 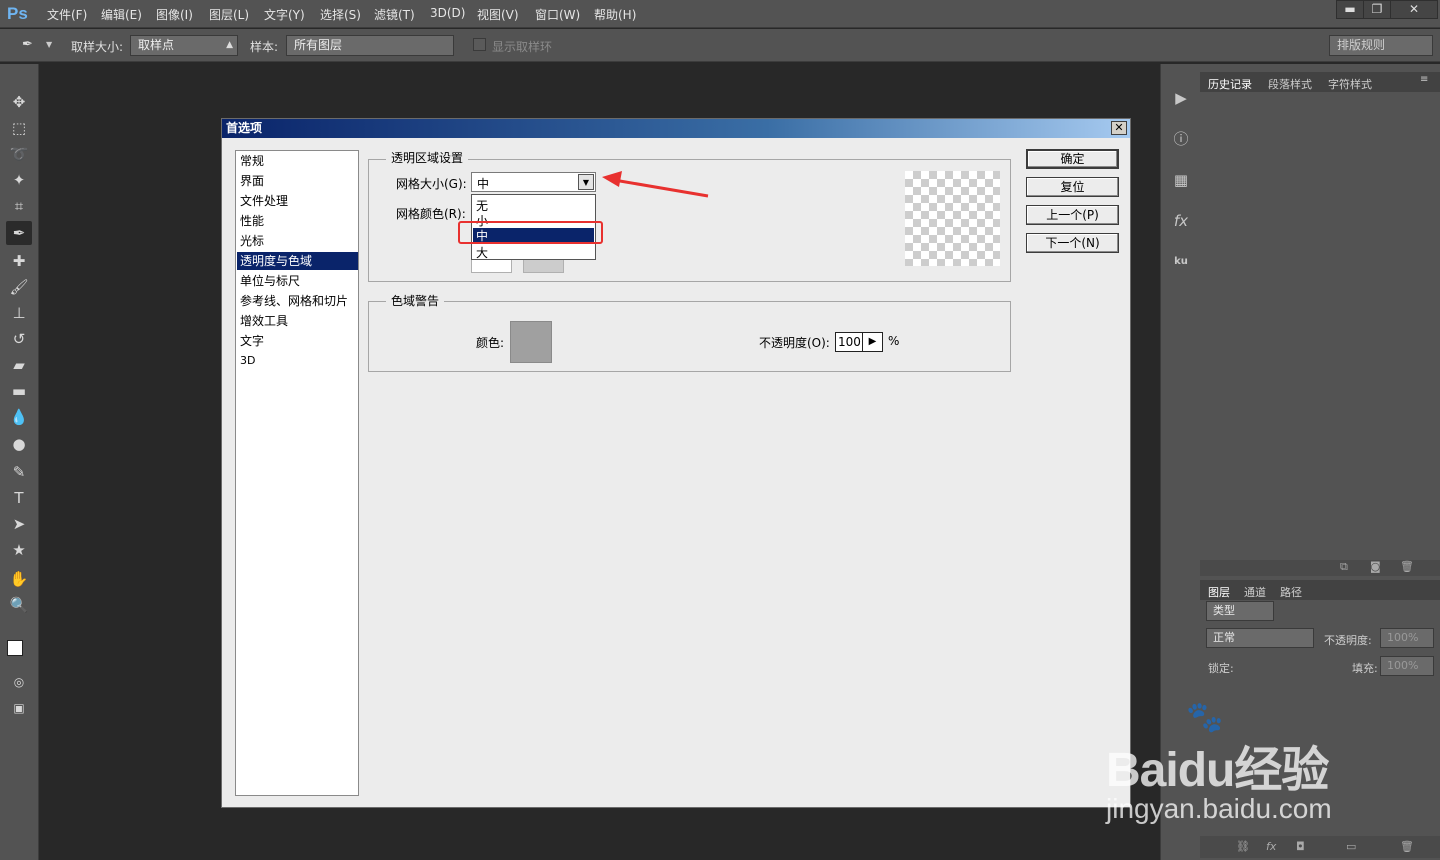 What do you see at coordinates (67, 14) in the screenshot?
I see `menu-file: 文件(F)` at bounding box center [67, 14].